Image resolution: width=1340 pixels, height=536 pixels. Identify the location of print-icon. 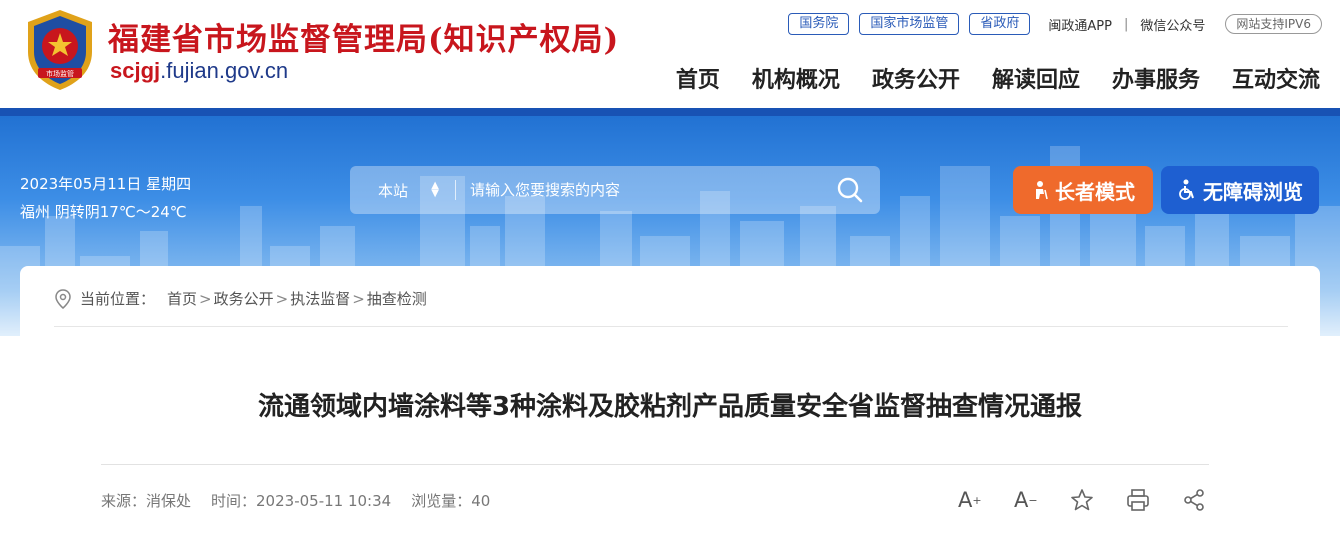
(1138, 500).